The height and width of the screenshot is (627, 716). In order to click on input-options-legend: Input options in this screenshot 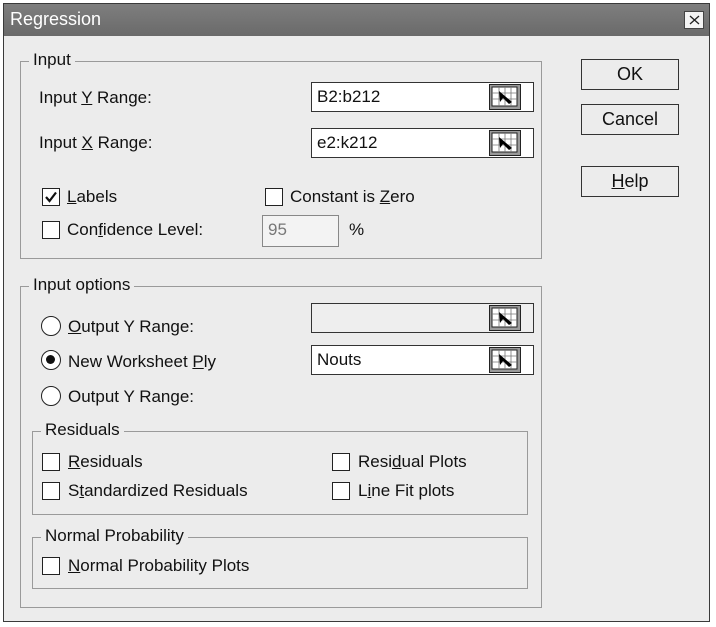, I will do `click(82, 285)`.